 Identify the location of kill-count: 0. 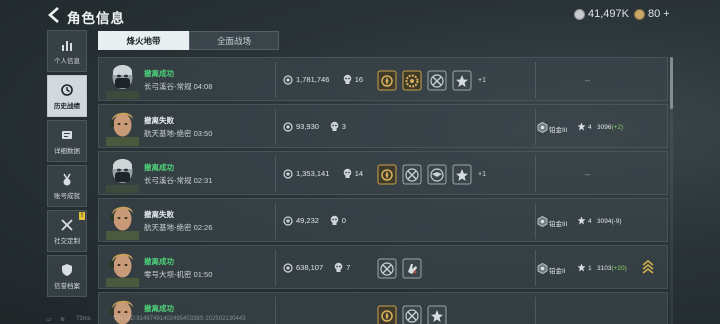
(343, 220).